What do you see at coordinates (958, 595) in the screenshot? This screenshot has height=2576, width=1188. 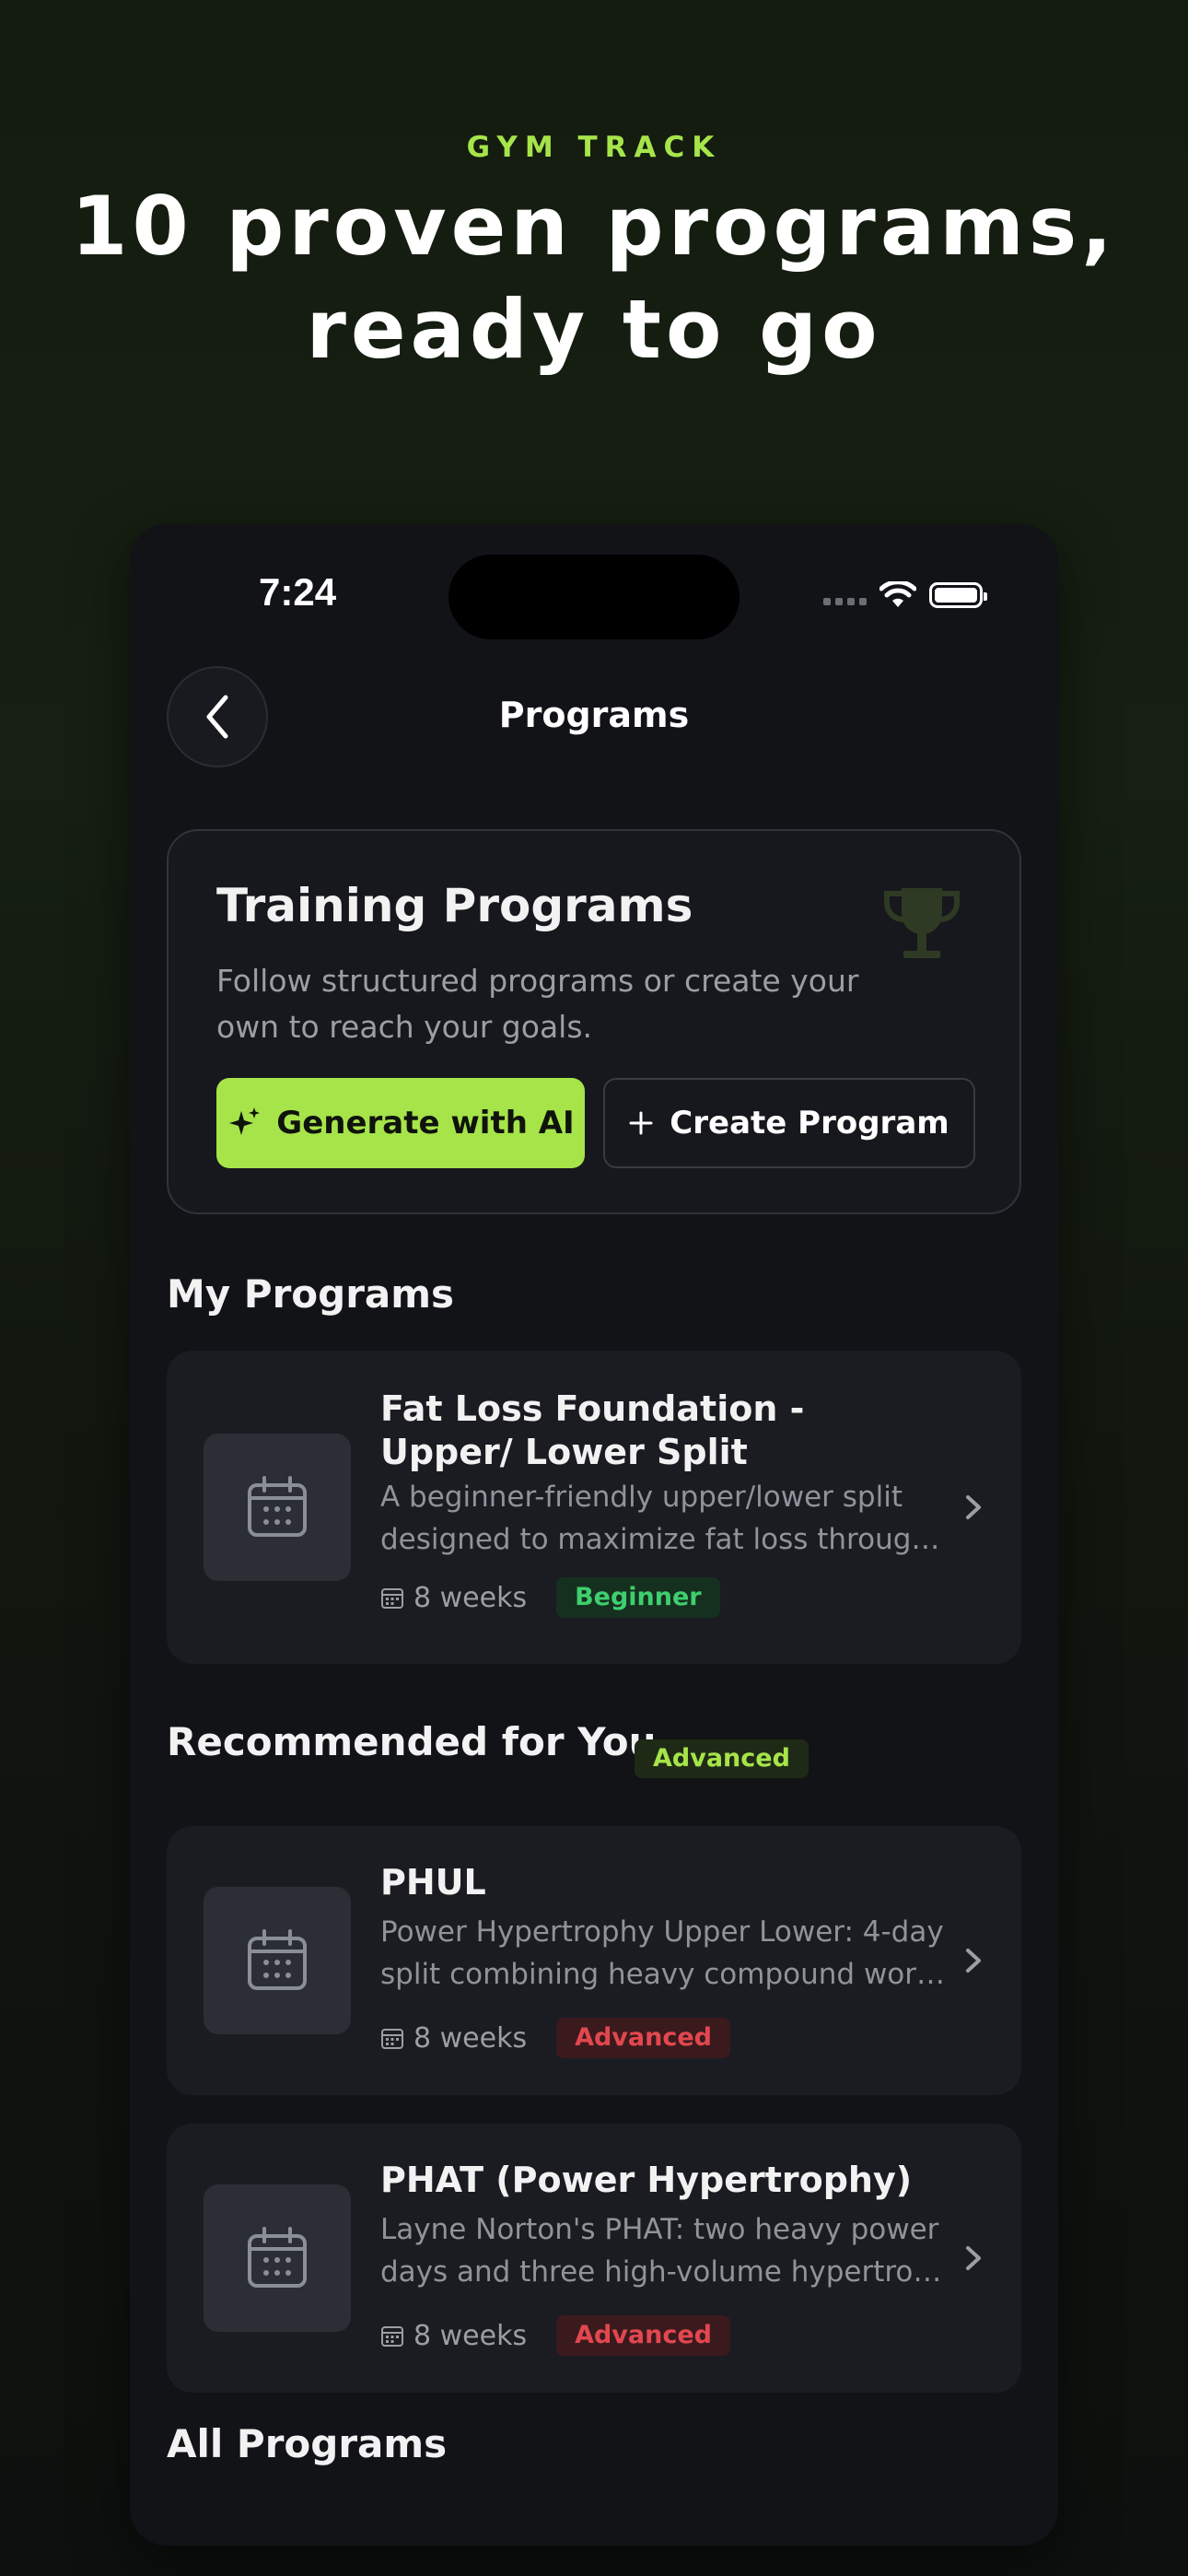 I see `battery-icon` at bounding box center [958, 595].